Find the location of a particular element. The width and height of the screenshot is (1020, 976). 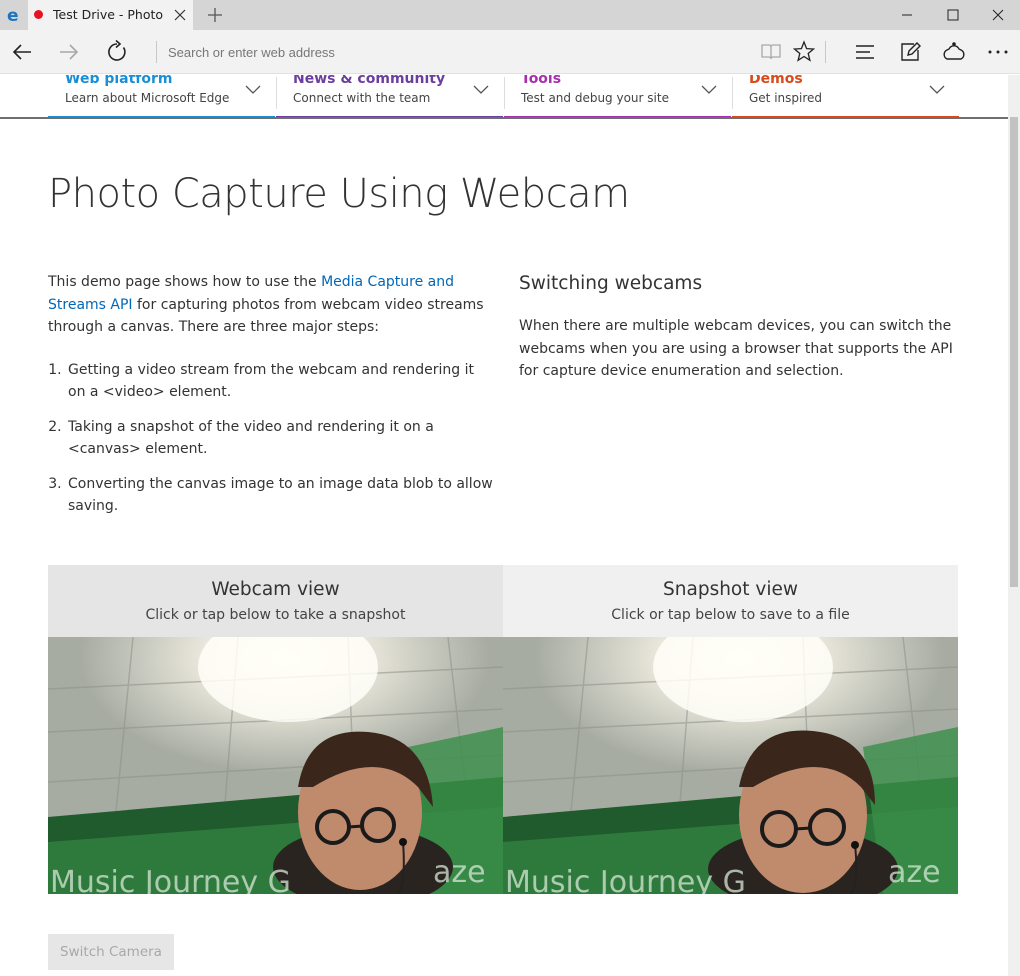

tab-title: Test Drive - Photo C is located at coordinates (109, 14).